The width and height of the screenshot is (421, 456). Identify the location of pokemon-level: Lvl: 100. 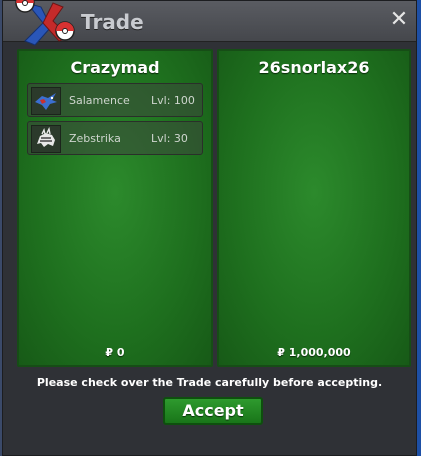
(173, 100).